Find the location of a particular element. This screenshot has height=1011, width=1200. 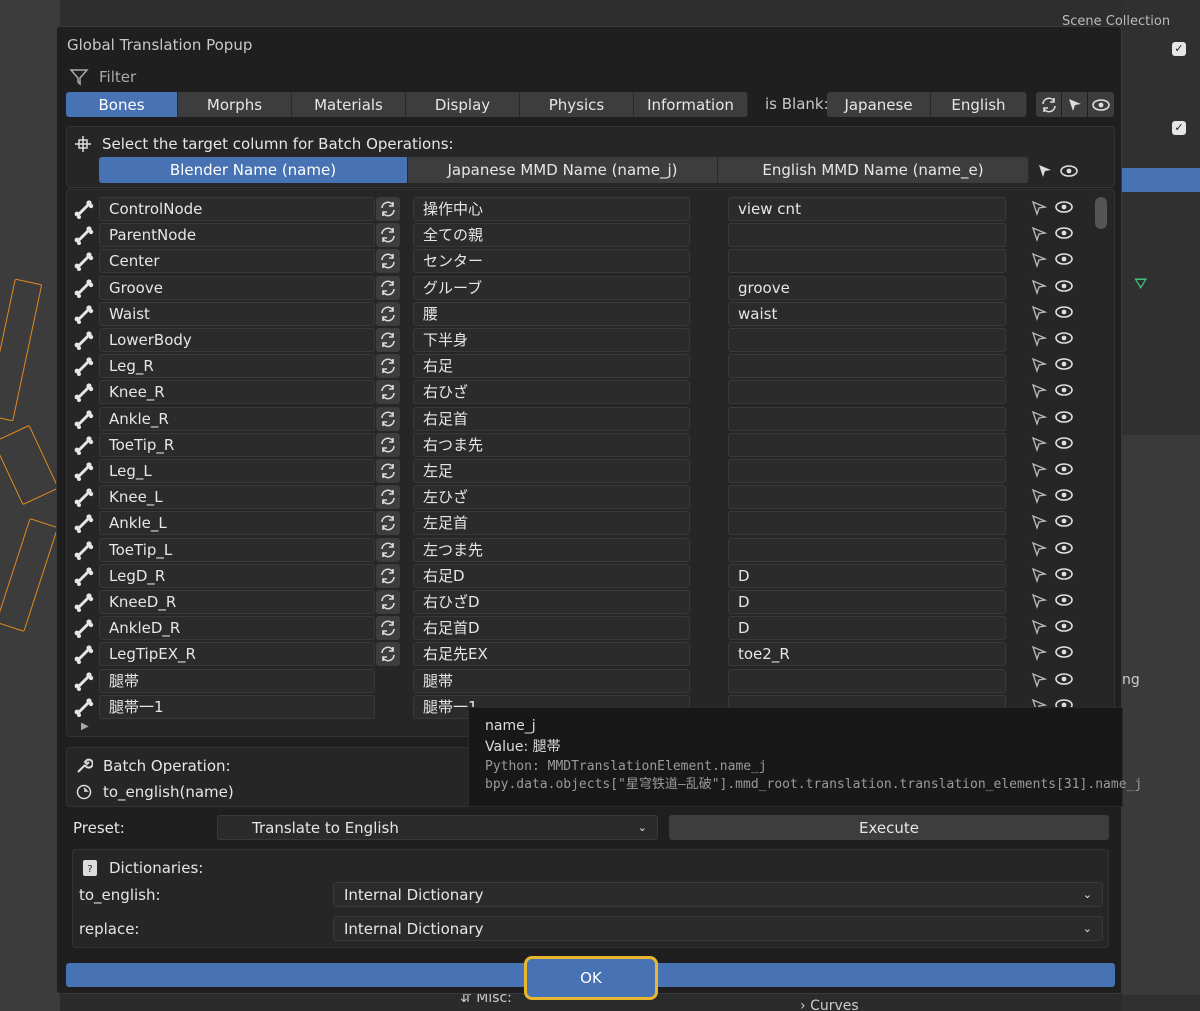

preset-dropdown: Translate to English ⌄ is located at coordinates (437, 827).